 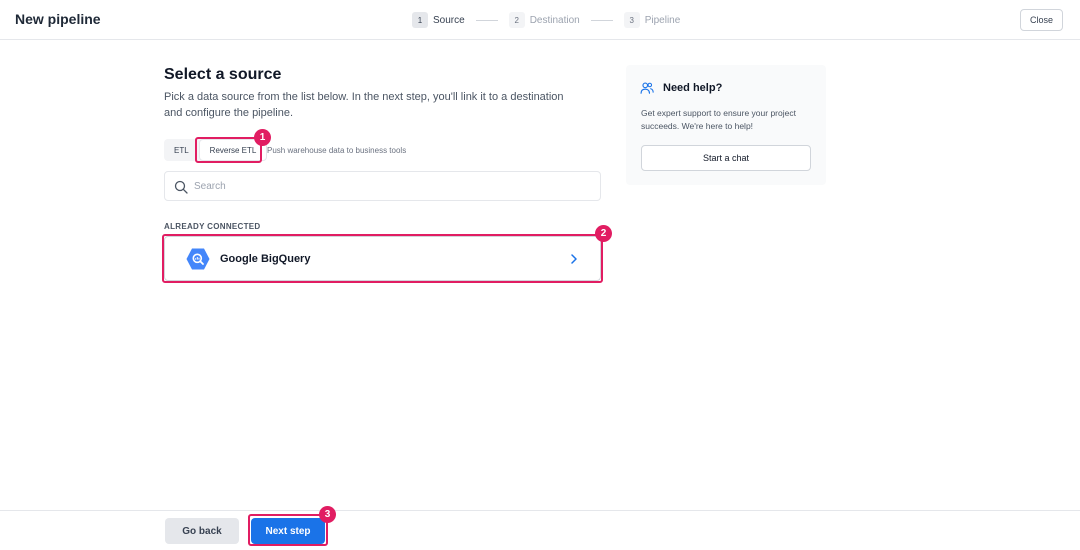 I want to click on annotation-badge: 2, so click(x=603, y=233).